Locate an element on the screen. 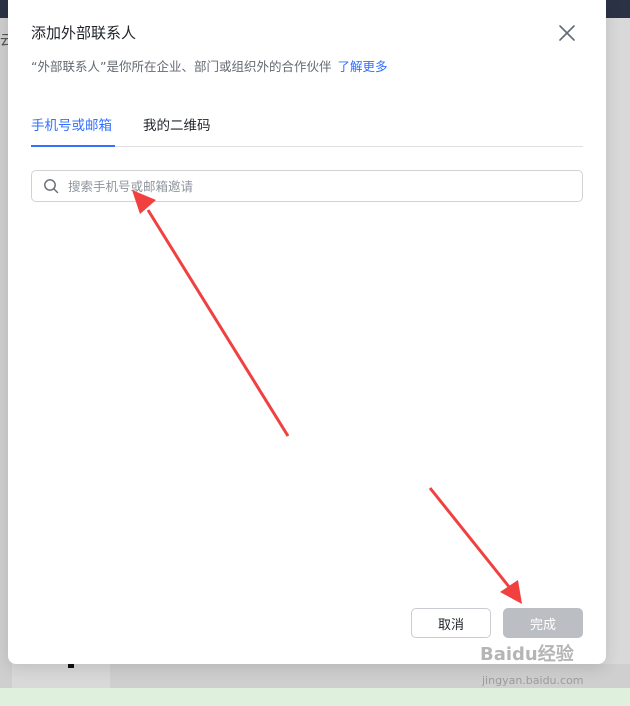  done-button: 完成 is located at coordinates (543, 623).